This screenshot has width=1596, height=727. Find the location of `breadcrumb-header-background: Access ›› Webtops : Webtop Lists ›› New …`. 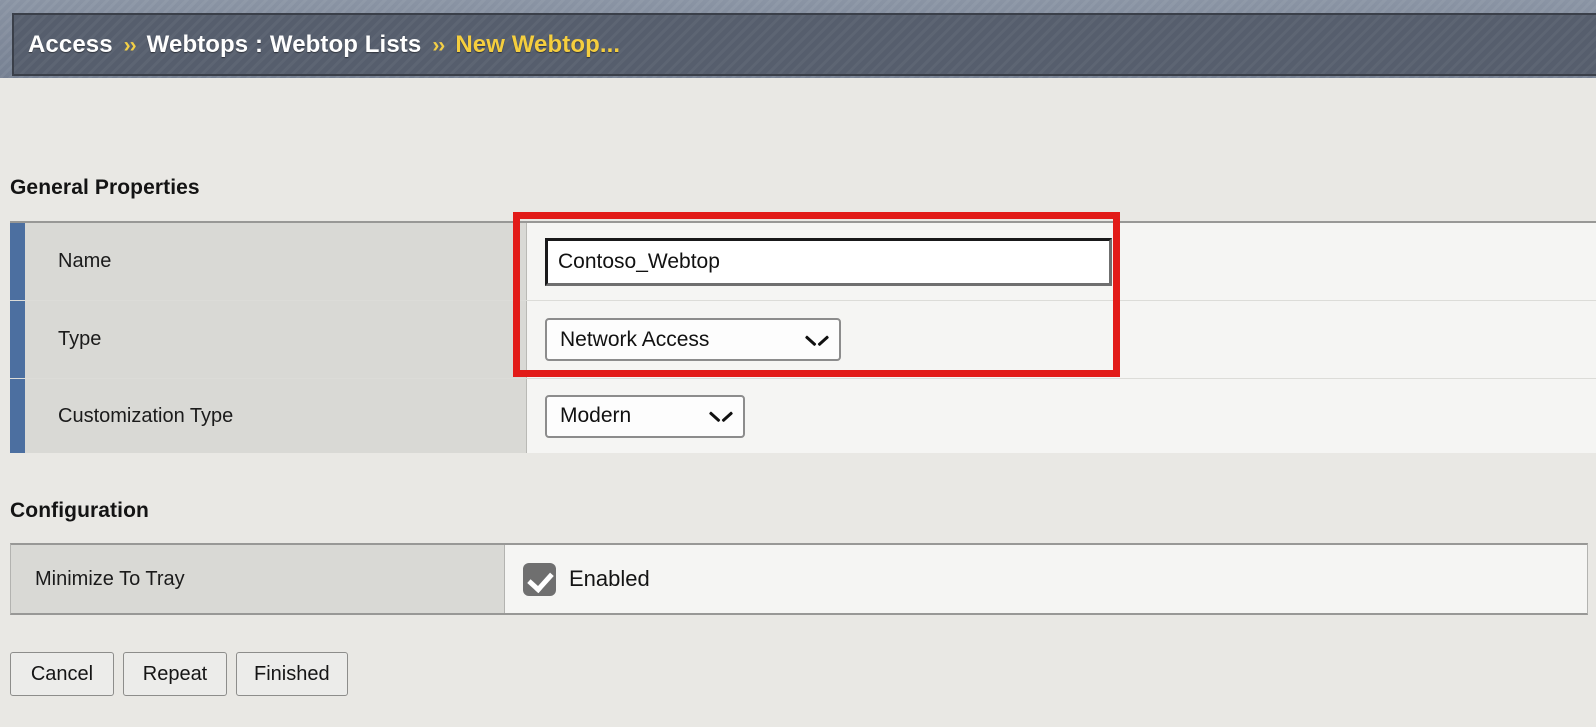

breadcrumb-header-background: Access ›› Webtops : Webtop Lists ›› New … is located at coordinates (798, 44).